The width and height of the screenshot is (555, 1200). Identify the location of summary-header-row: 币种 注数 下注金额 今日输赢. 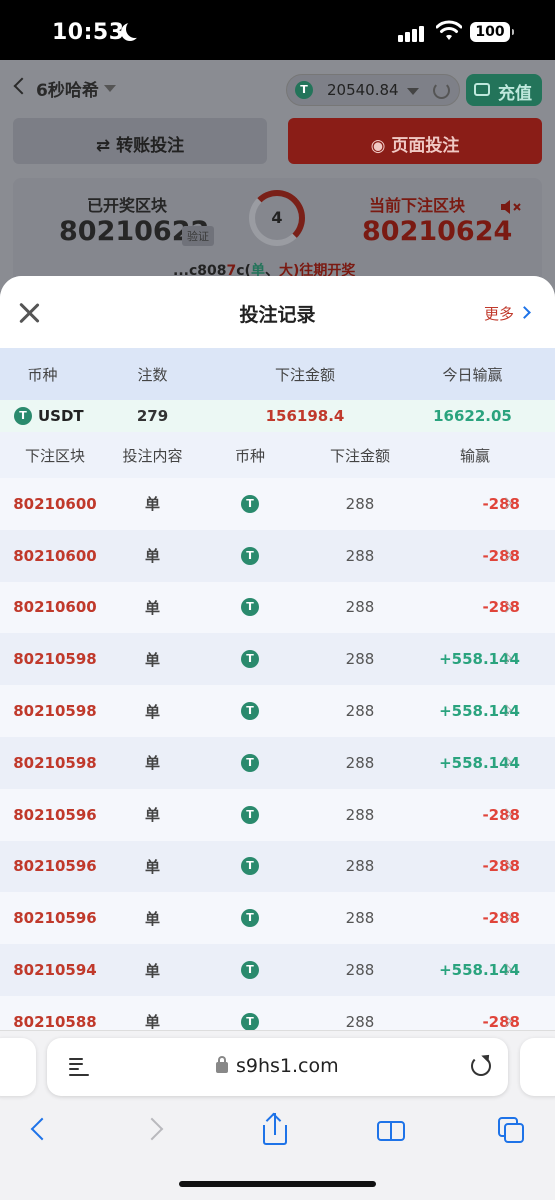
(277, 374).